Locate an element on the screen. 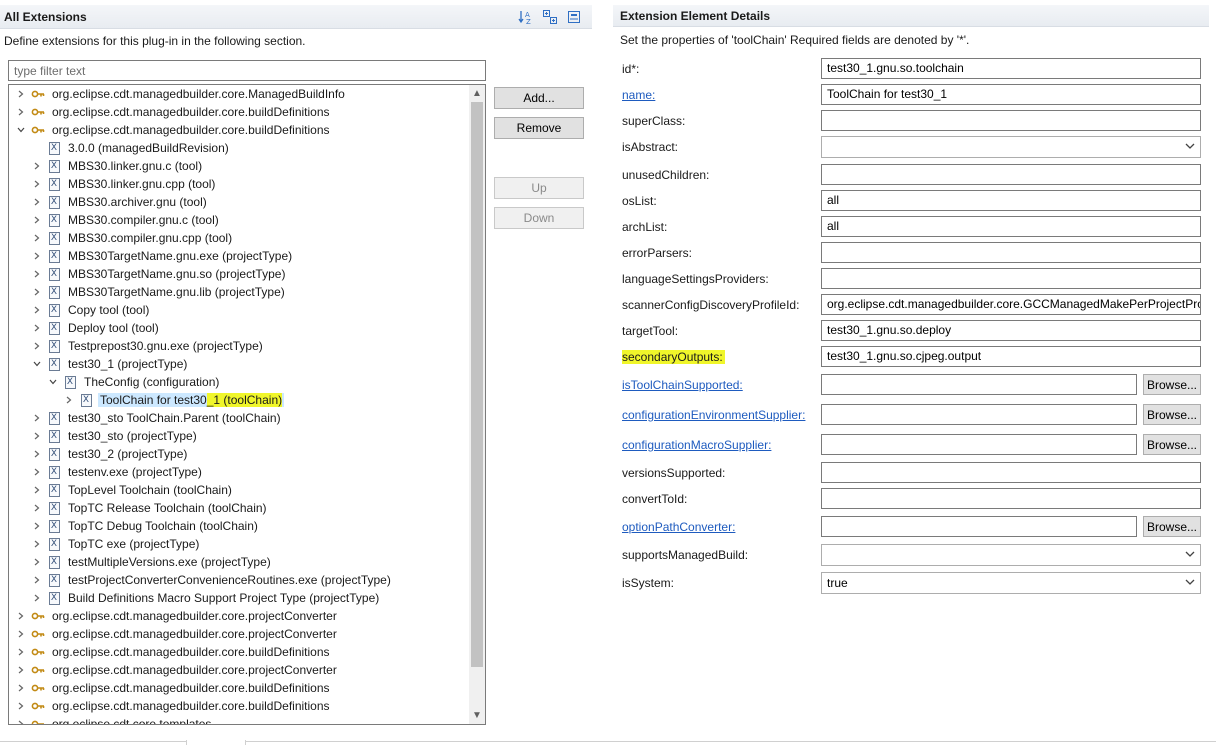 The image size is (1216, 745). tree-item: X MBS30TargetName.gnu.so (projectType) is located at coordinates (239, 274).